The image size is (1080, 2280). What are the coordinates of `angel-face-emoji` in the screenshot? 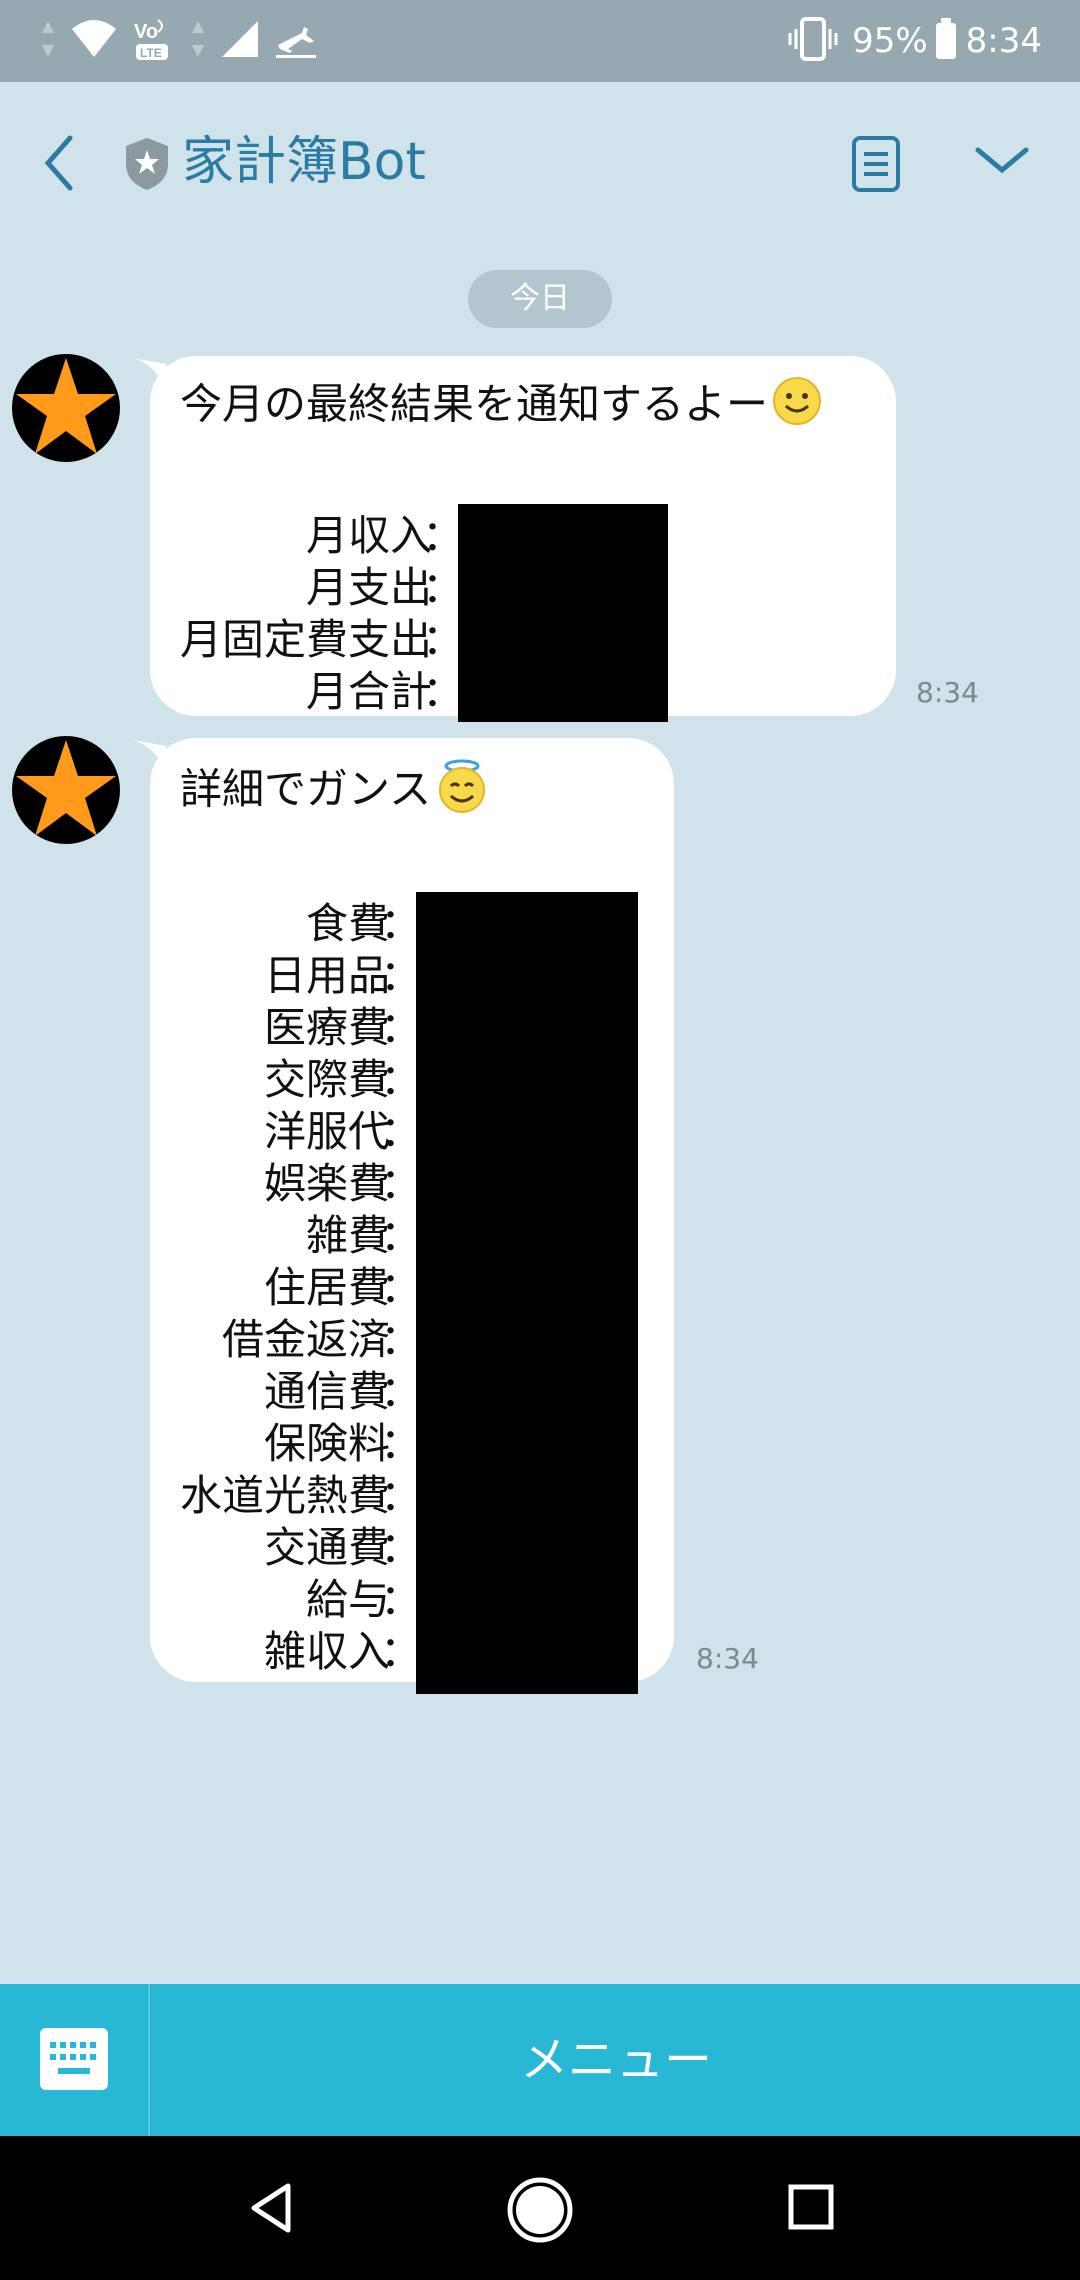 It's located at (462, 792).